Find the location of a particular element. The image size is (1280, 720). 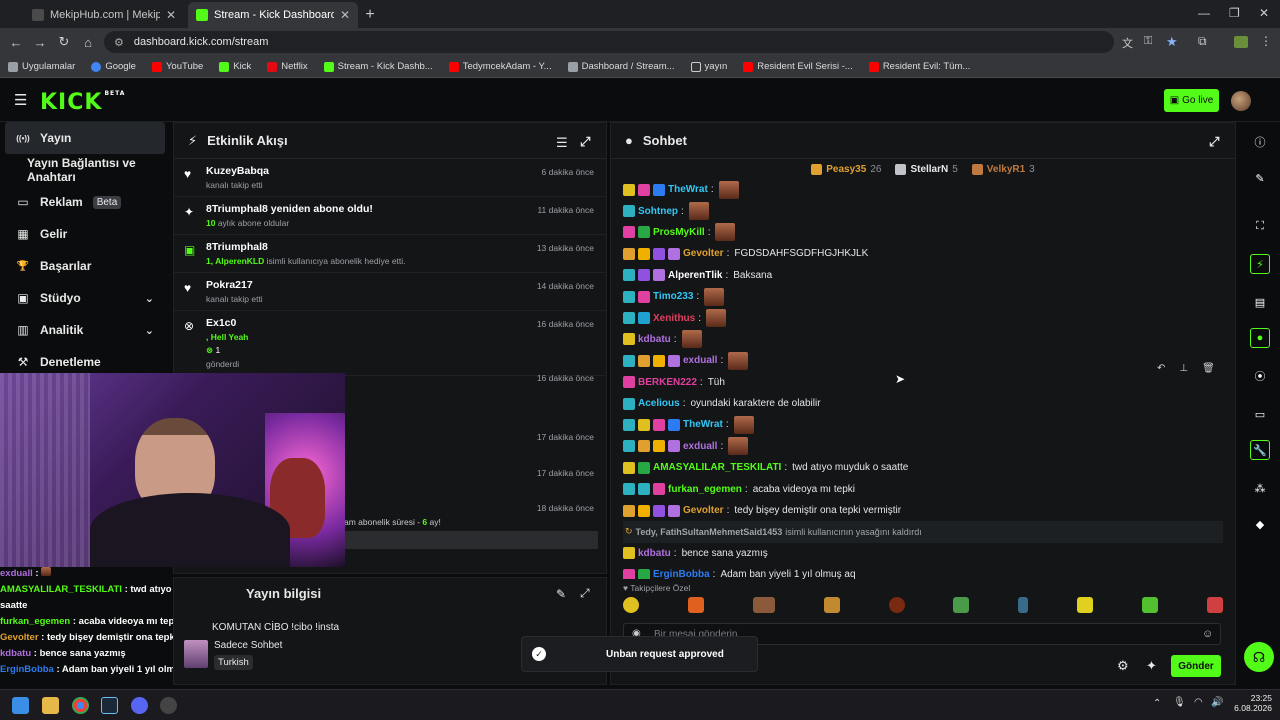

discord-icon is located at coordinates (139, 705).